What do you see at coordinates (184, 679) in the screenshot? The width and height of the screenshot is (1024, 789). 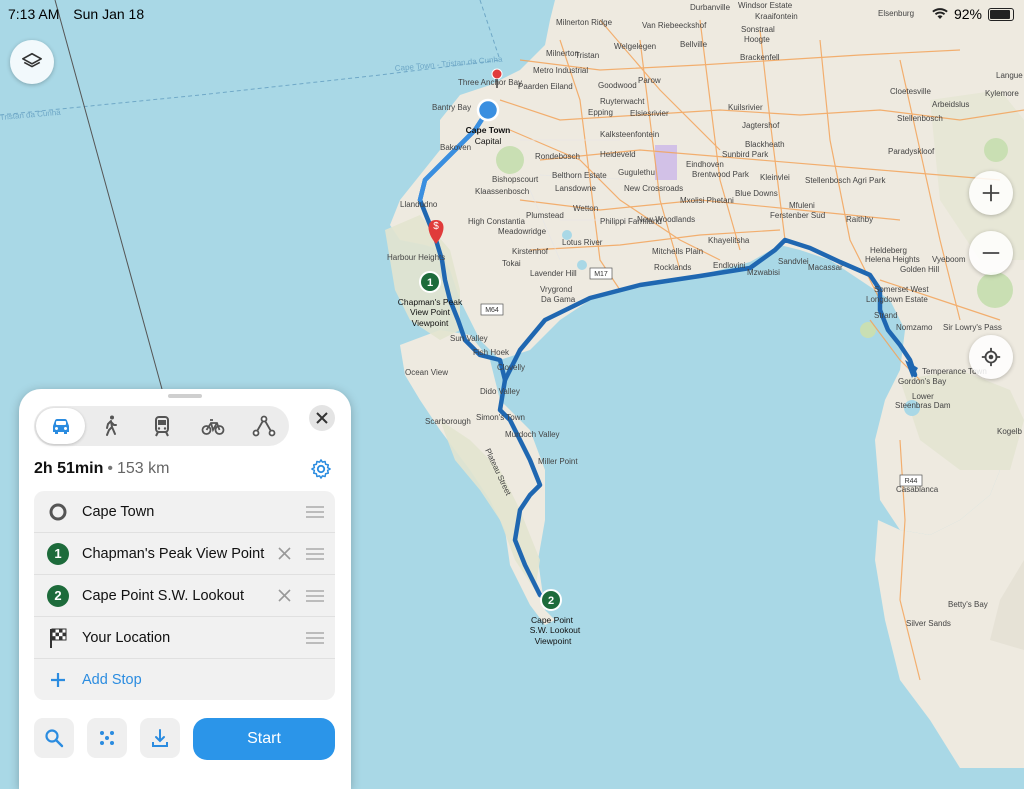 I see `add-stop-button: Add Stop` at bounding box center [184, 679].